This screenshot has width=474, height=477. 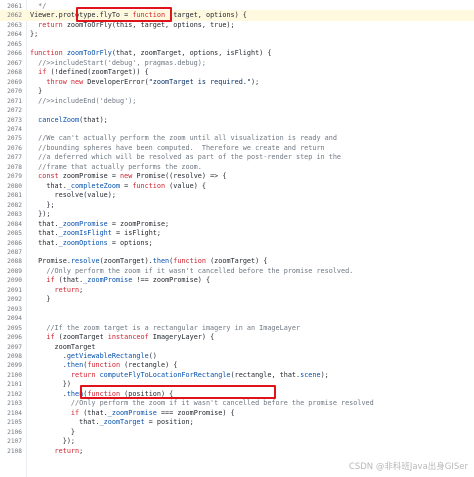 What do you see at coordinates (107, 356) in the screenshot?
I see `code-token: getViewableRectangle` at bounding box center [107, 356].